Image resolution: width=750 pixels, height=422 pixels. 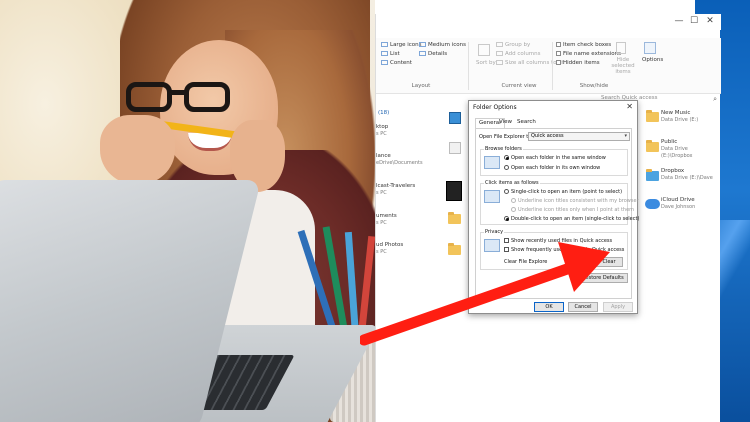 I want to click on frequent-folders-count: (18), so click(x=384, y=113).